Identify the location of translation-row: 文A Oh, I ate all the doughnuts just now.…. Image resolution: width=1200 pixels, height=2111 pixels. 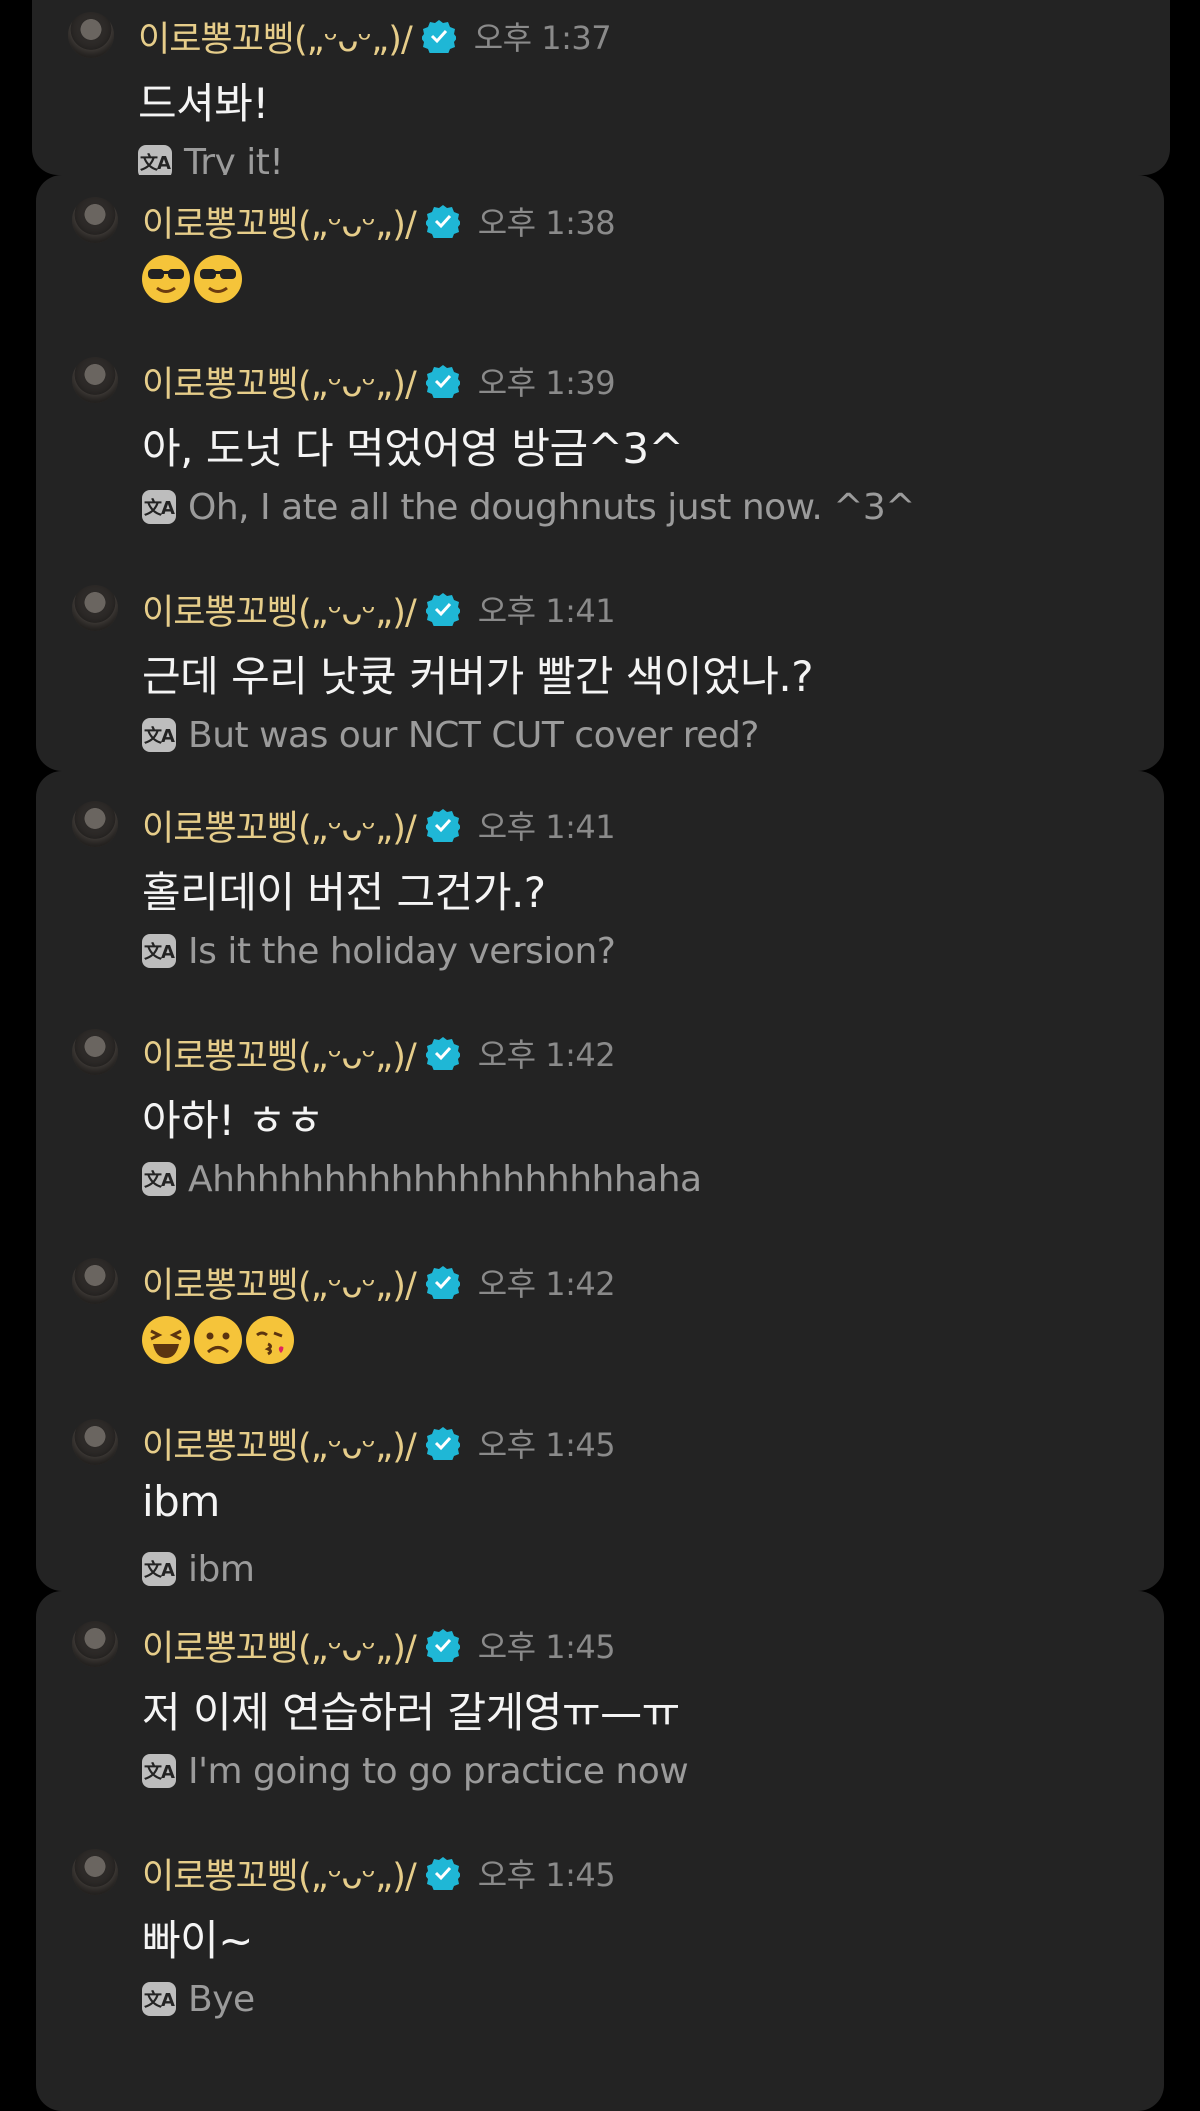
(528, 507).